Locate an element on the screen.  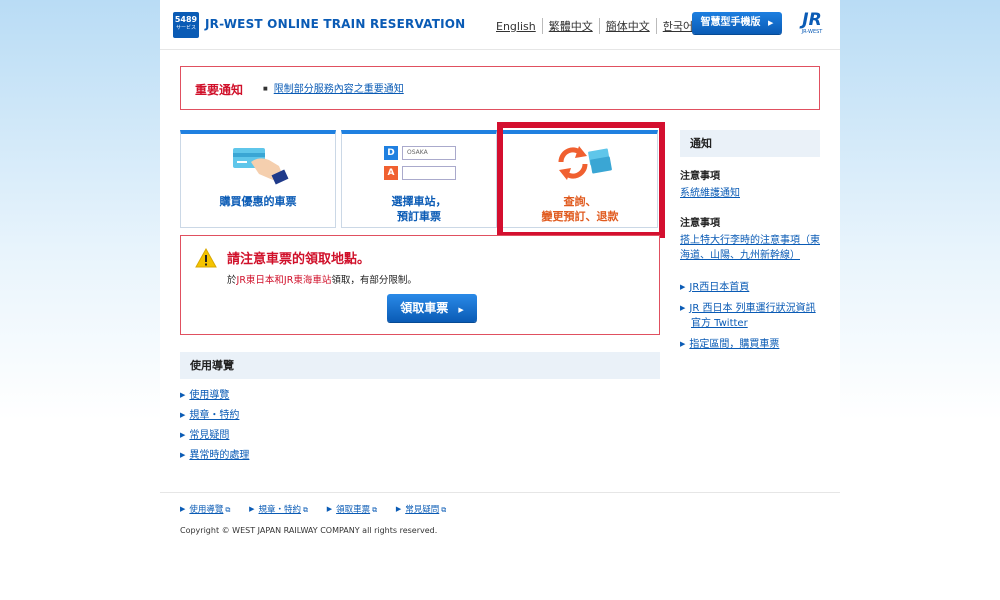
sidebar-notice: 注意事項 搭上特大行李時的注意事項（東海道、山陽、九州新幹線） is located at coordinates (750, 238).